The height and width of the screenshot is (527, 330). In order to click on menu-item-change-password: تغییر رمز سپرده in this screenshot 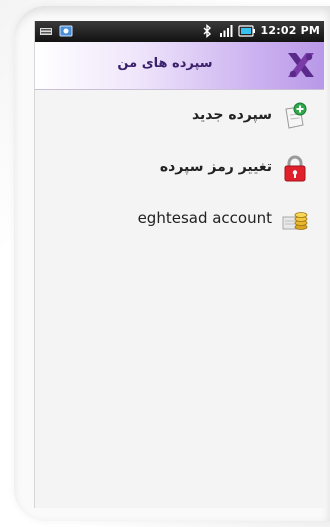, I will do `click(179, 169)`.